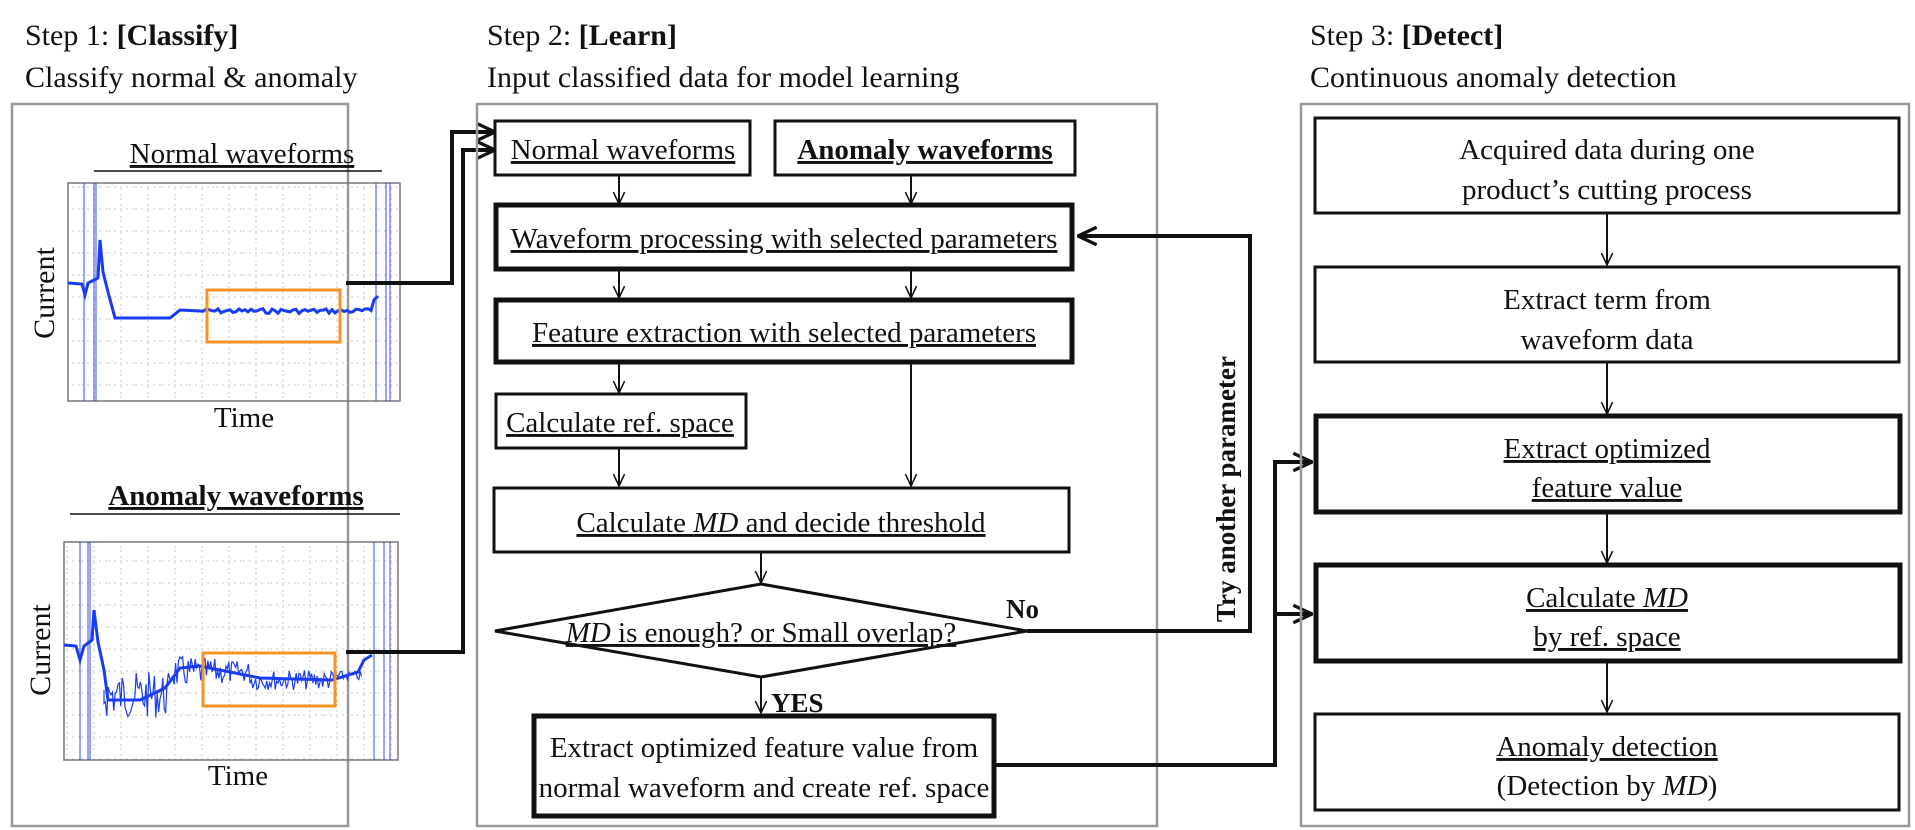  Describe the element at coordinates (764, 748) in the screenshot. I see `svg-text:Extract optimized feature valu: Extract optimized feature value from` at that location.